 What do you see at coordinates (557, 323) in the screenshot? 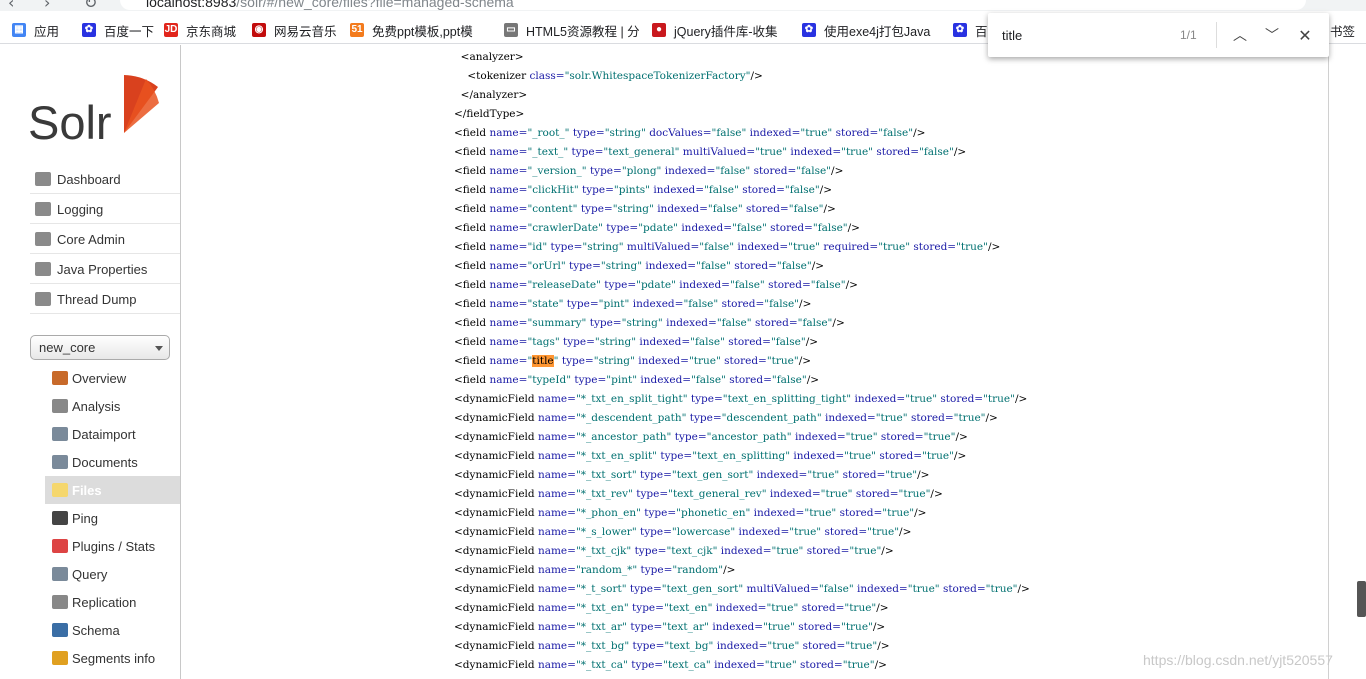
I see `attr-value: "summary"` at bounding box center [557, 323].